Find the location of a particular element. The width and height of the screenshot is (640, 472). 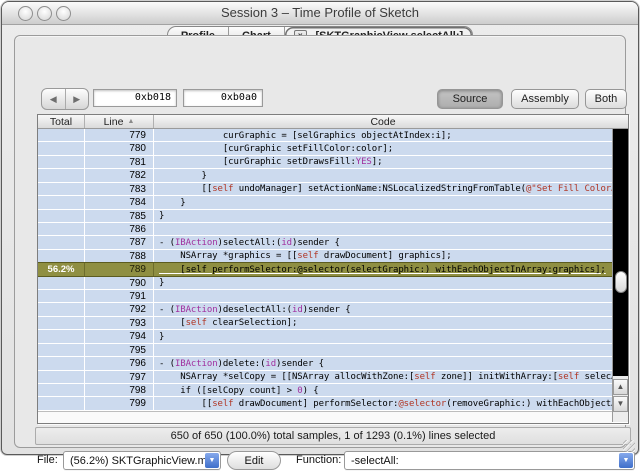

file-popup-value: (56.2%) SKTGraphicView.m is located at coordinates (138, 460).